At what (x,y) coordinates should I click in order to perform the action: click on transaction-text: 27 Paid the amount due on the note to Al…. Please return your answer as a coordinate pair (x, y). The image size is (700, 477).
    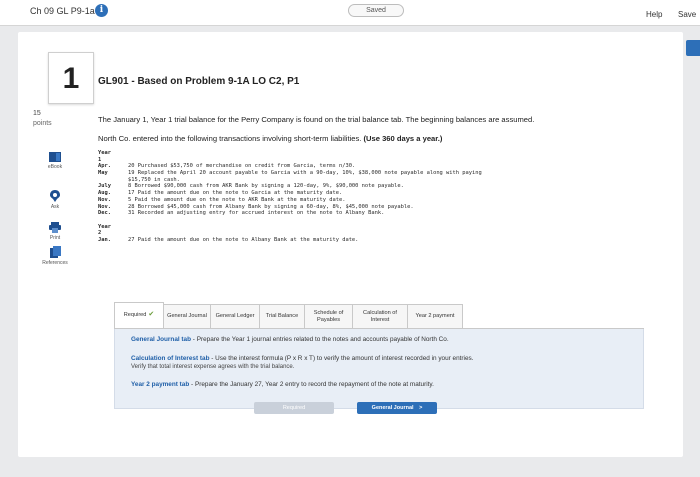
    Looking at the image, I should click on (243, 239).